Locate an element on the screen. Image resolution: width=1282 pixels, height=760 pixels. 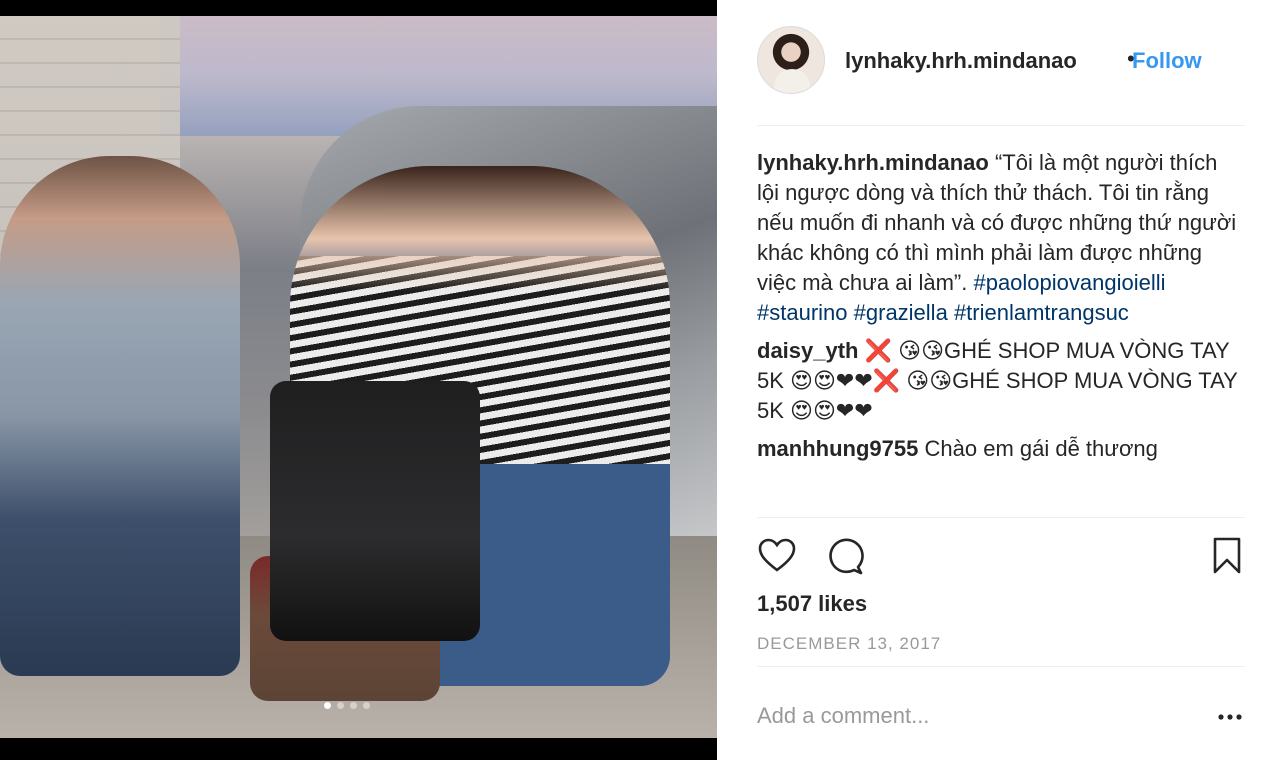
comment-username: daisy_yth is located at coordinates (808, 350).